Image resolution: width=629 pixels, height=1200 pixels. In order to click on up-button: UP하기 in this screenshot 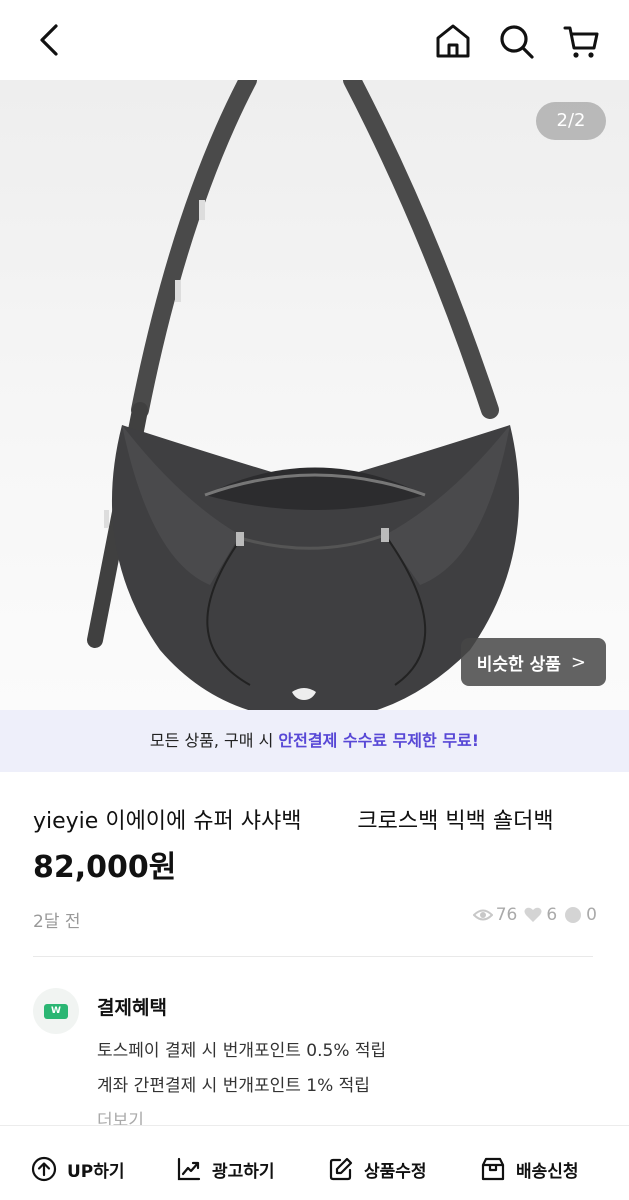, I will do `click(78, 1169)`.